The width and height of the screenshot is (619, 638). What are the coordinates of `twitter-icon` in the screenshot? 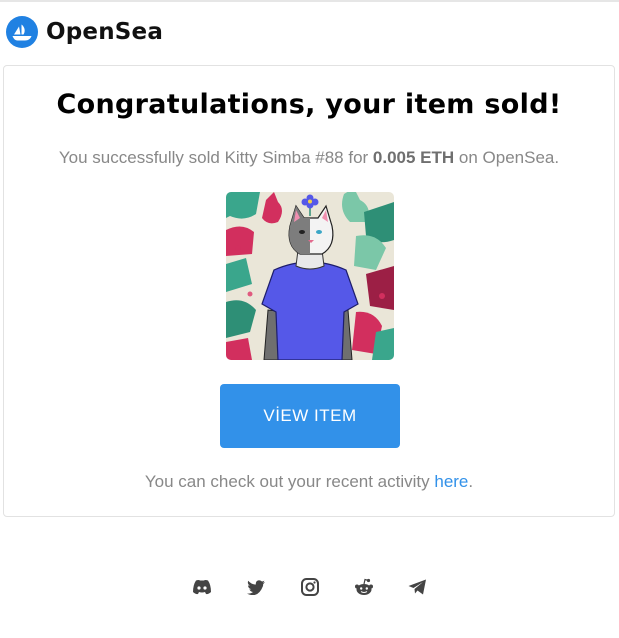 It's located at (255, 587).